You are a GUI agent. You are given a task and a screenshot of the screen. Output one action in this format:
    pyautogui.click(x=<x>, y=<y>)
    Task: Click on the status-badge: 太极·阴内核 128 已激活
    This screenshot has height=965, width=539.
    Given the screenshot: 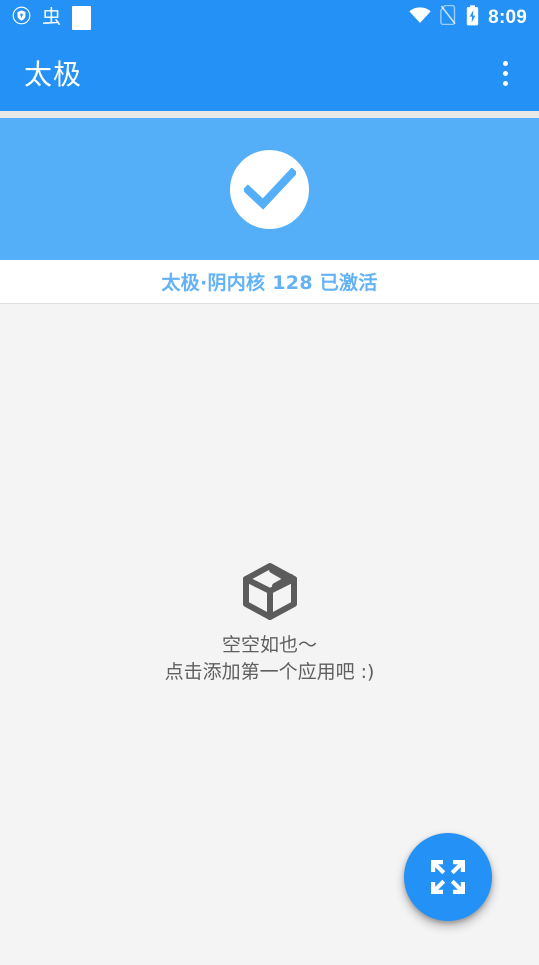 What is the action you would take?
    pyautogui.click(x=269, y=283)
    